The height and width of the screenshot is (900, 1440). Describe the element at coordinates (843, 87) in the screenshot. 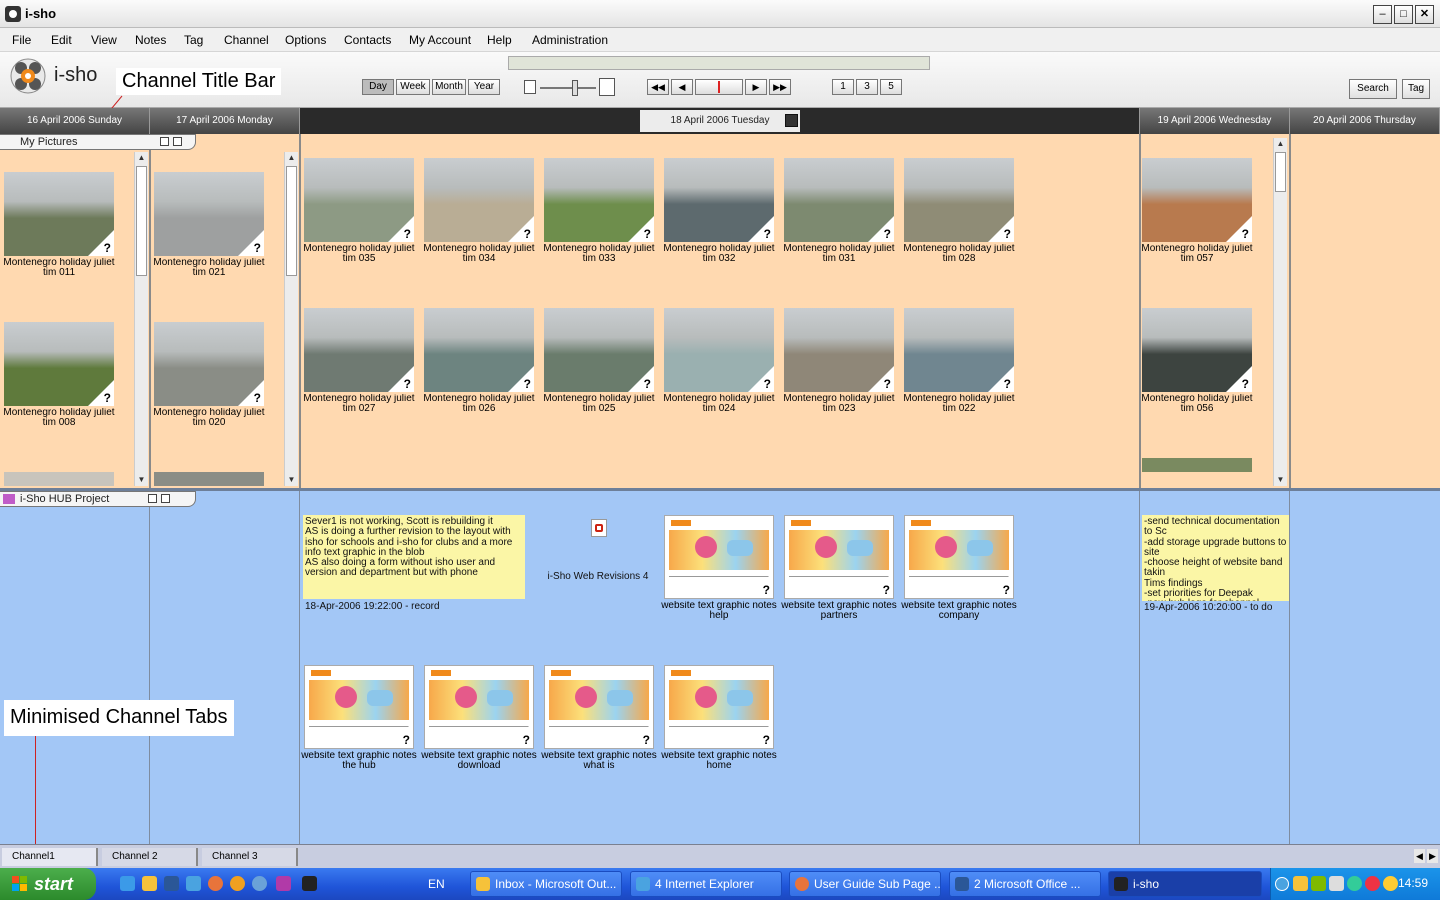

I see `layout-1-button: 1` at that location.